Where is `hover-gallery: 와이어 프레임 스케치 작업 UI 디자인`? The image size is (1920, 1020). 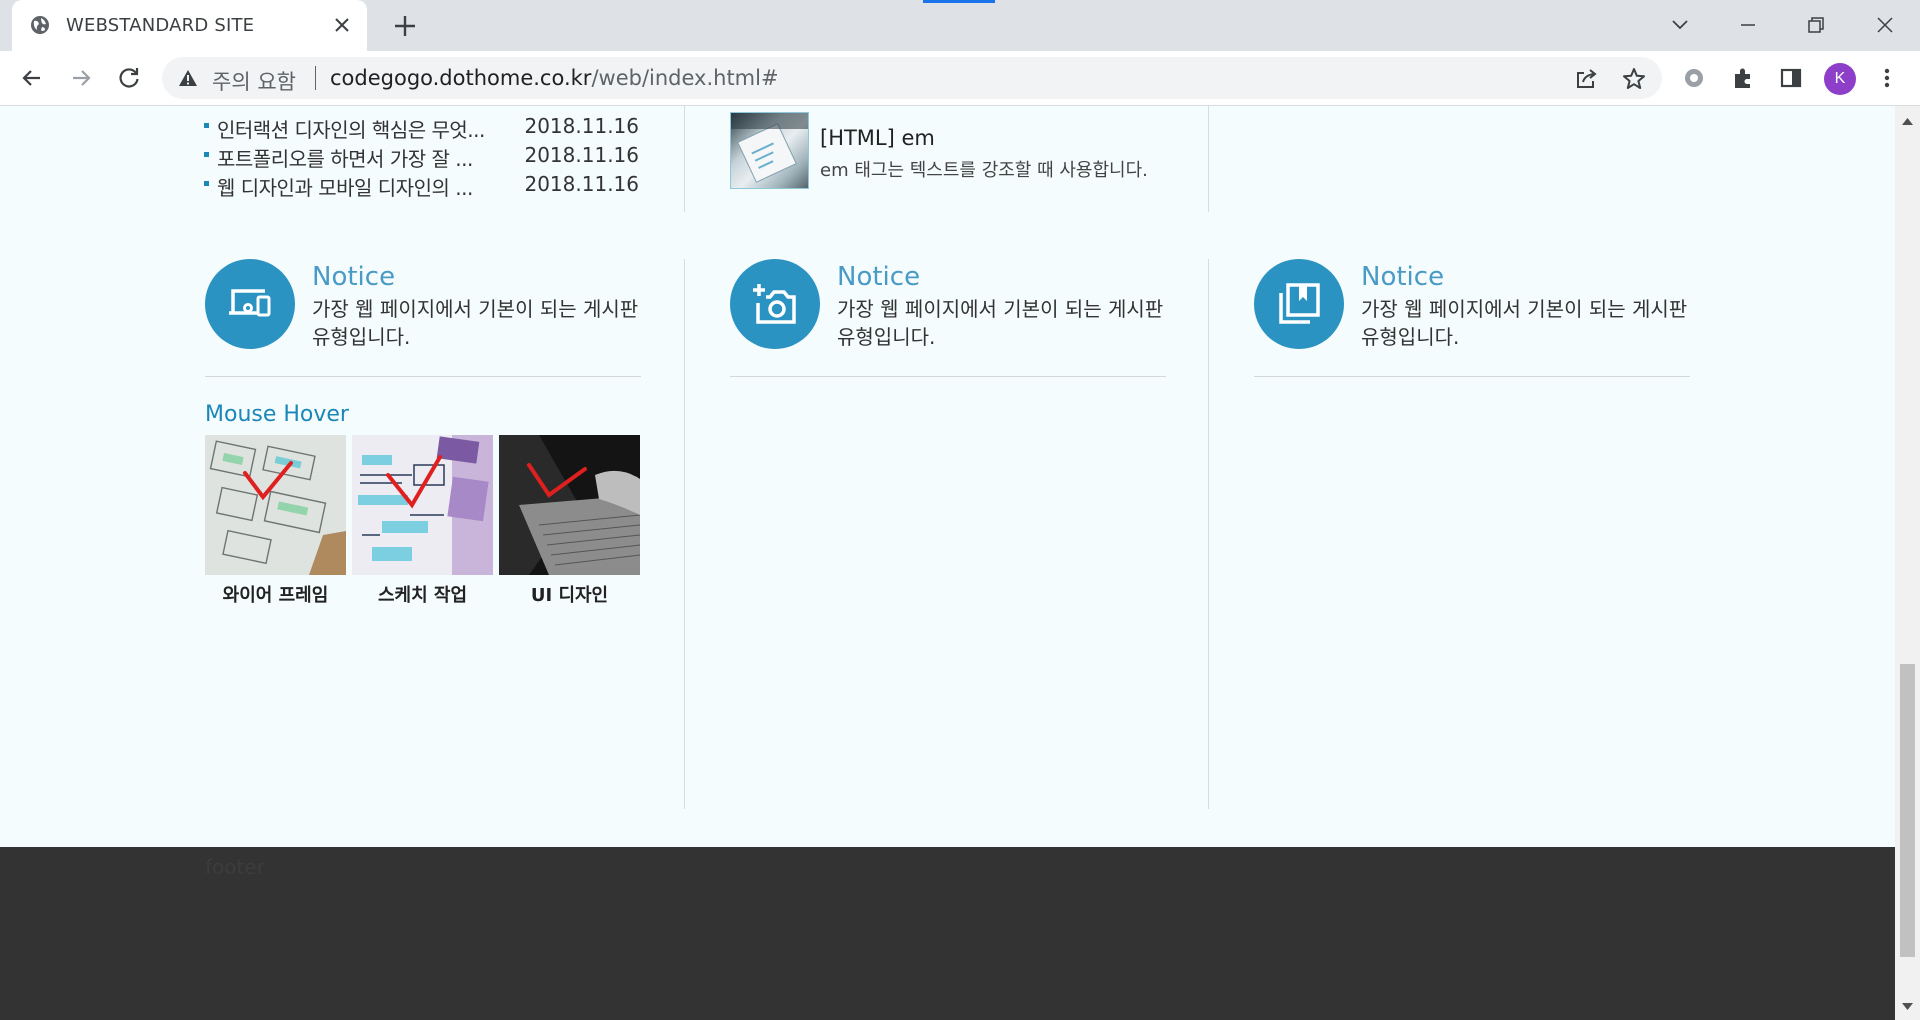
hover-gallery: 와이어 프레임 스케치 작업 UI 디자인 is located at coordinates (423, 520).